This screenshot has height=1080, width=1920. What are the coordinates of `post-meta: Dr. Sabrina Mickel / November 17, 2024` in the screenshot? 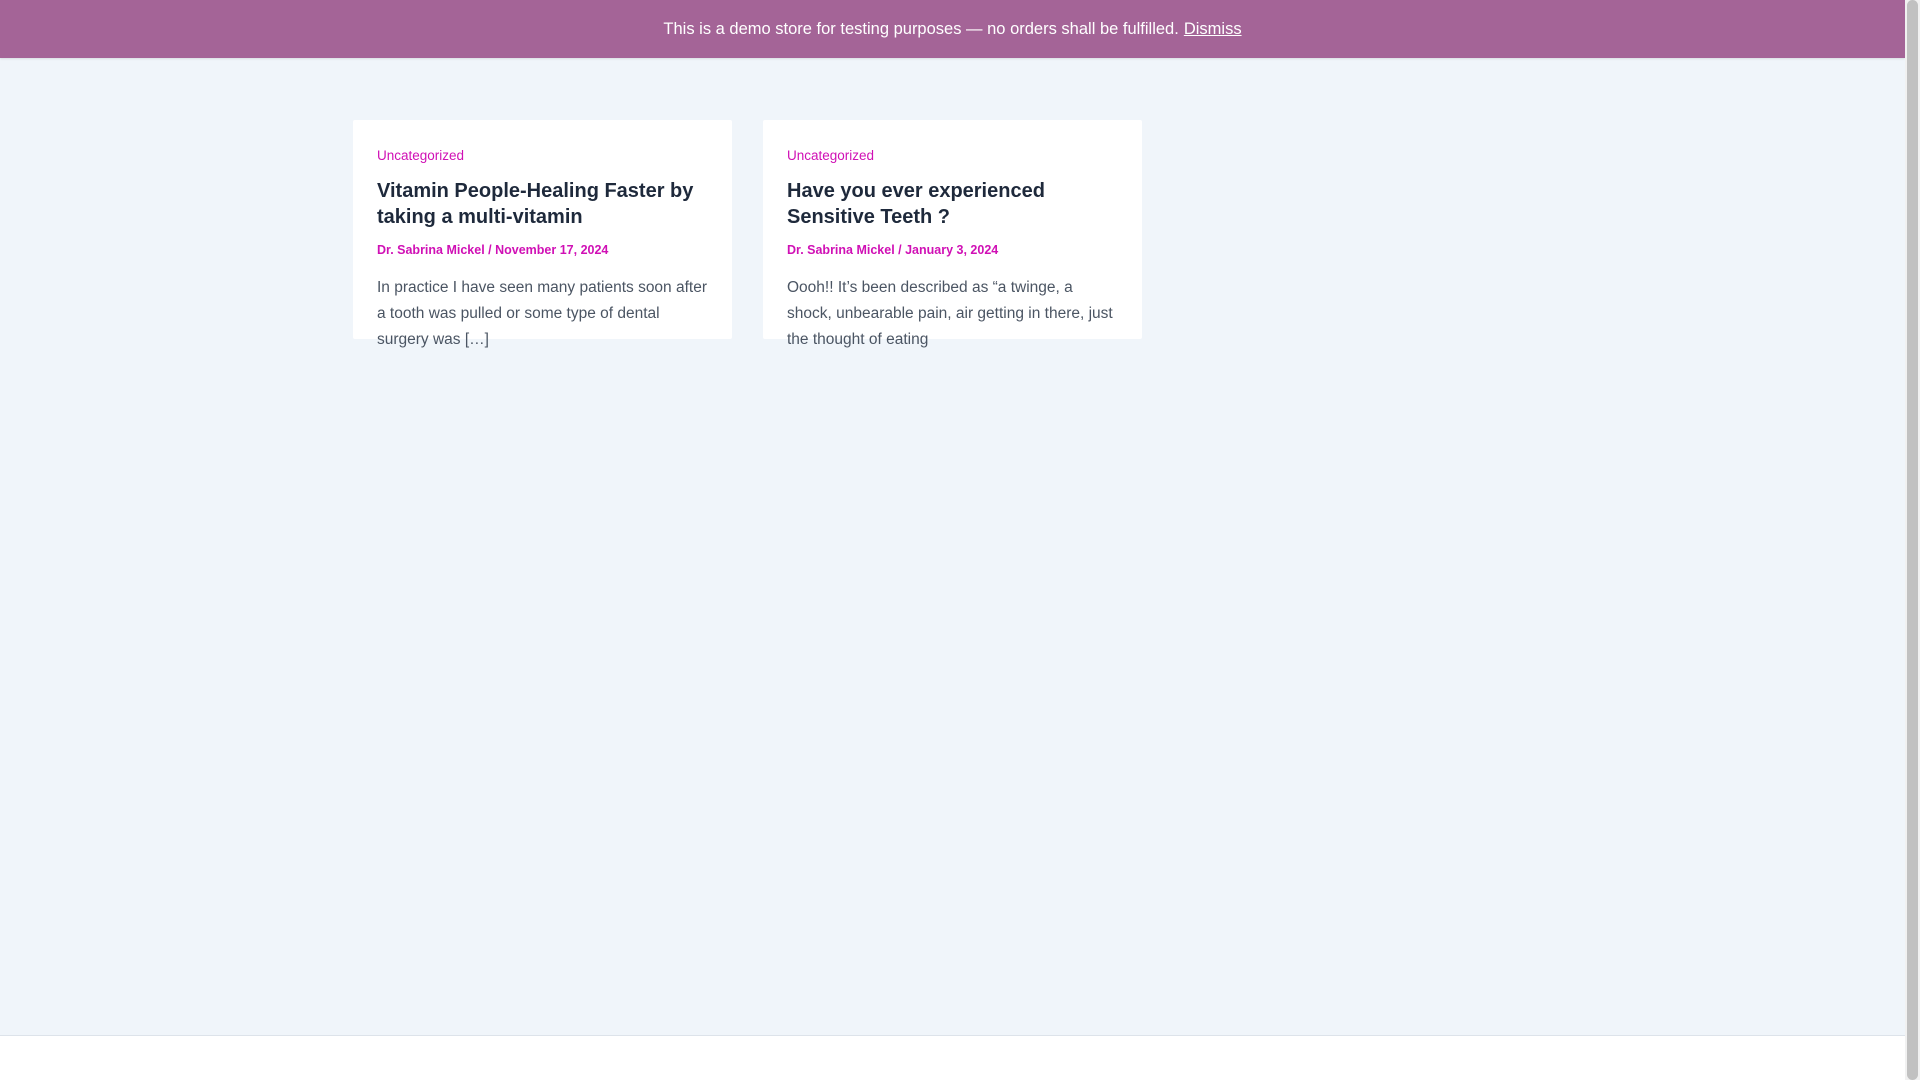 It's located at (542, 250).